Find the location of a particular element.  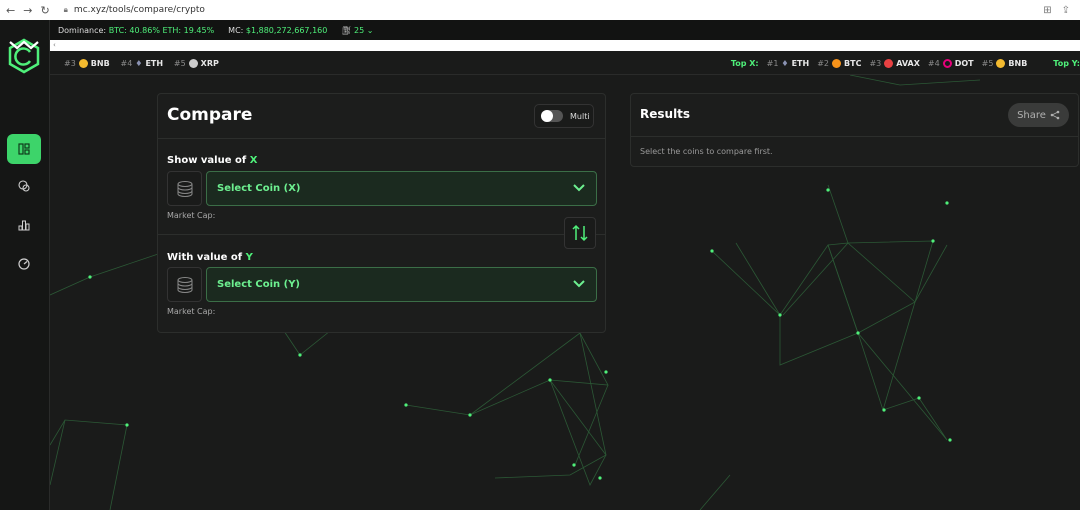

gauge-icon is located at coordinates (24, 264).